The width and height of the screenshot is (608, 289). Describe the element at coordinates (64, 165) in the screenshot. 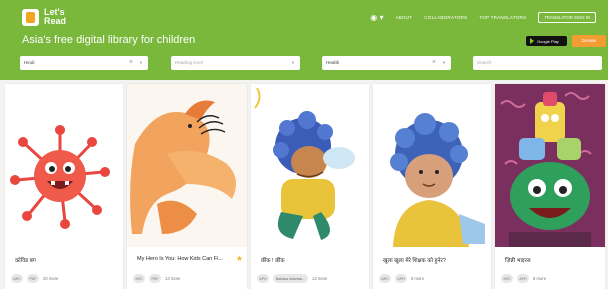

I see `virus-cover-illustration` at that location.